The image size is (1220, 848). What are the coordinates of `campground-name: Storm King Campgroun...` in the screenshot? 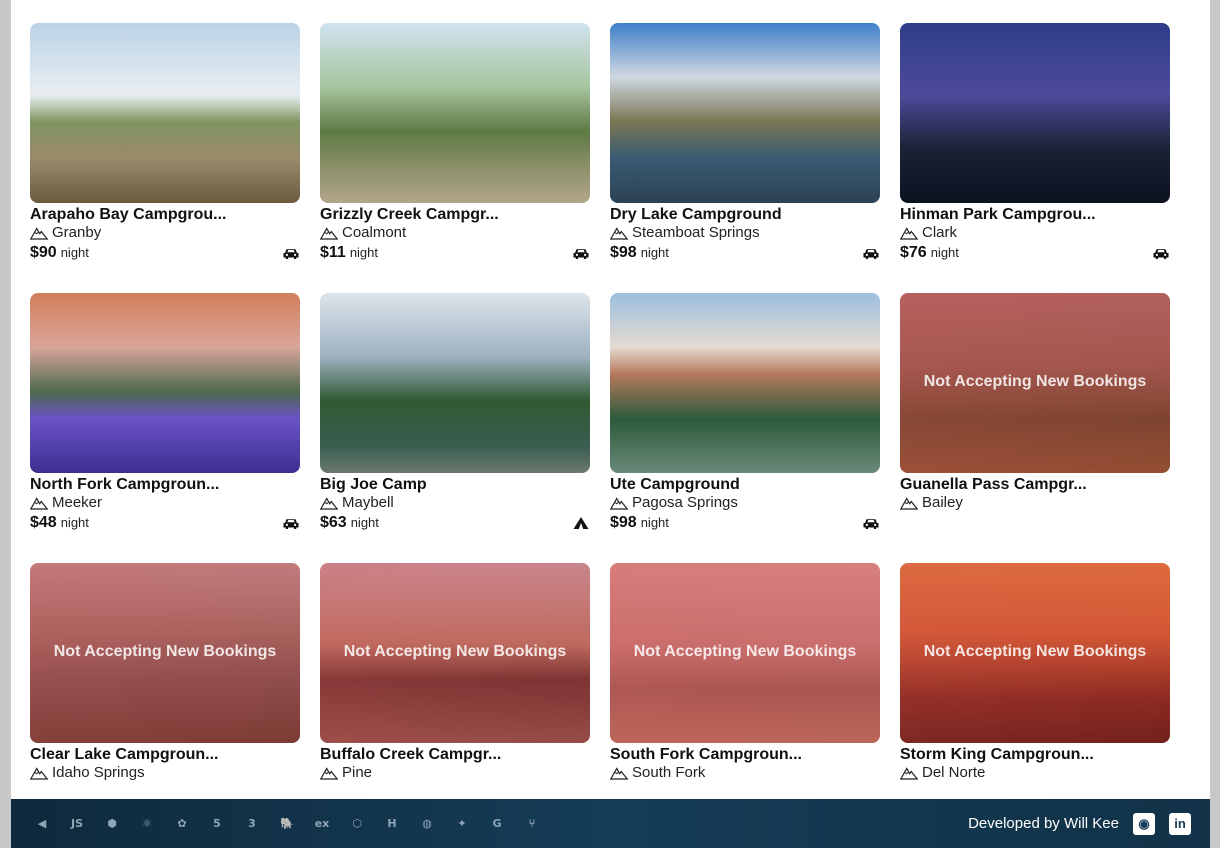 It's located at (1035, 754).